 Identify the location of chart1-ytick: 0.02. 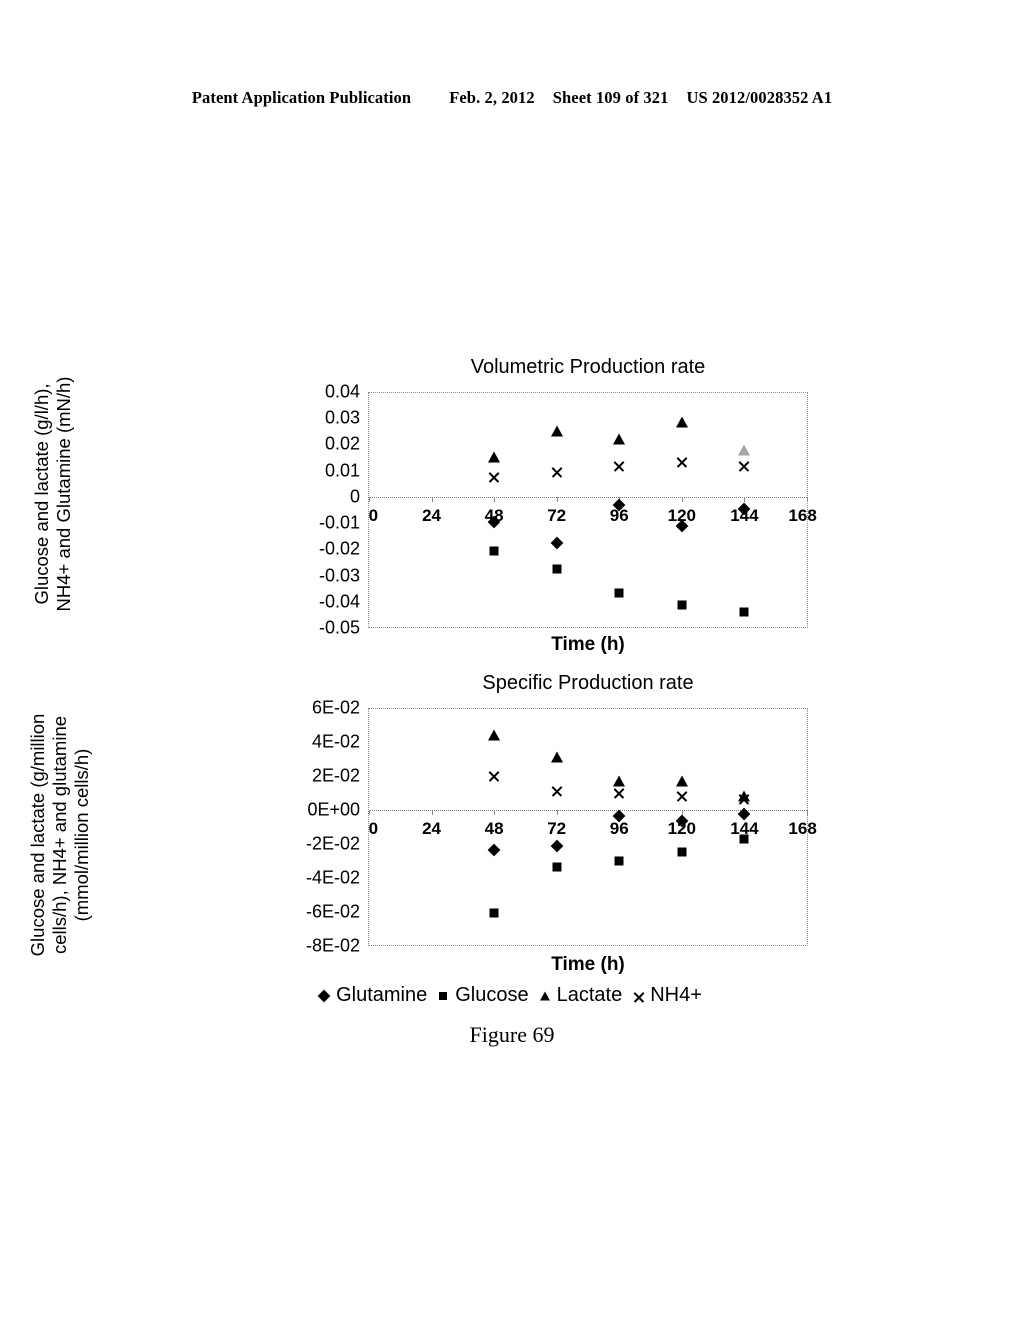
(342, 443).